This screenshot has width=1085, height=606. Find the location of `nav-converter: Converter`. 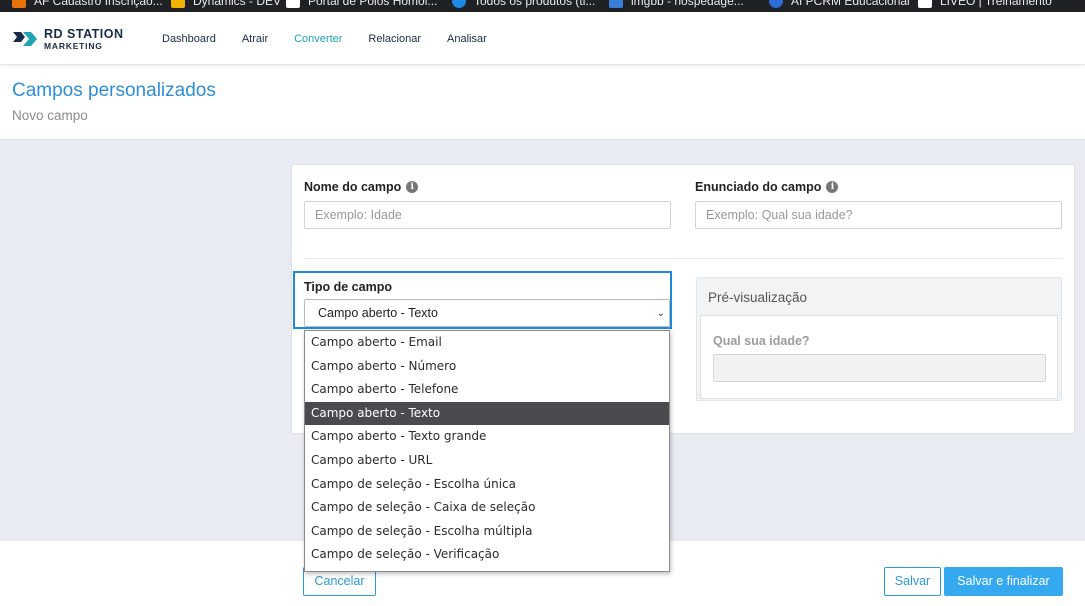

nav-converter: Converter is located at coordinates (318, 39).